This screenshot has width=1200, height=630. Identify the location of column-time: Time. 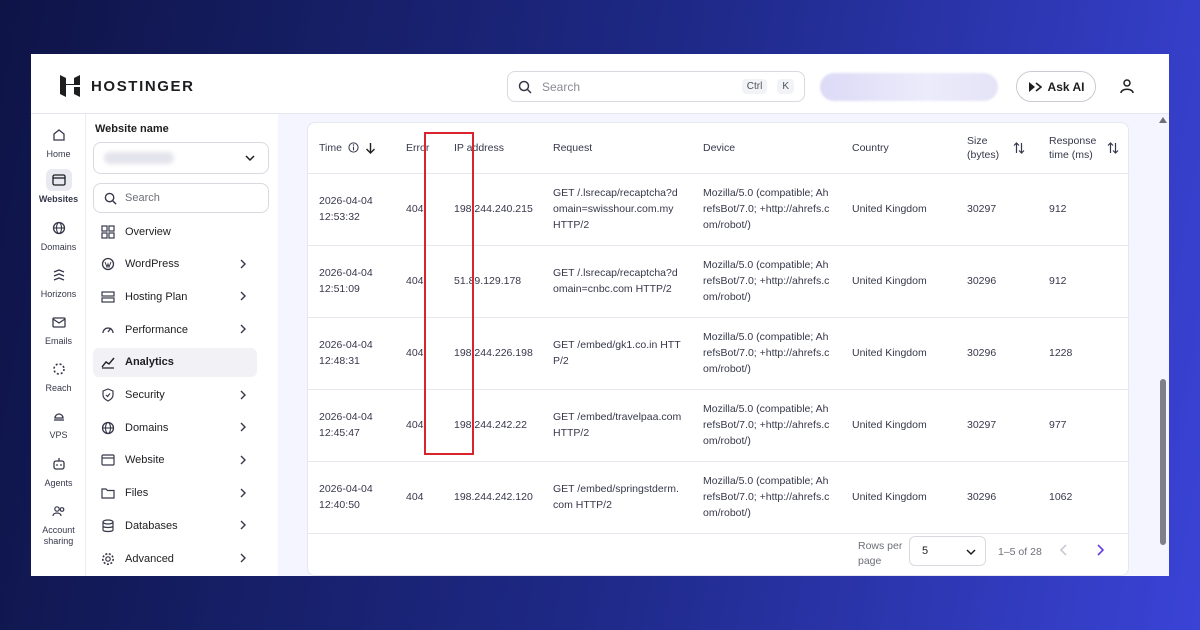
(351, 148).